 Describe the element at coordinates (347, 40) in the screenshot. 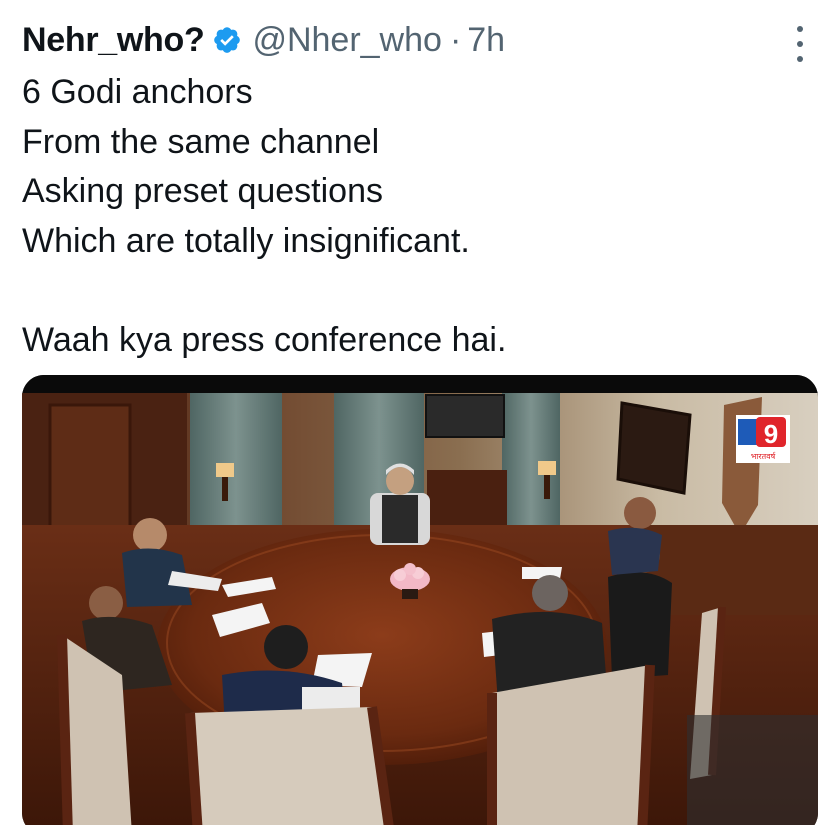

I see `author-handle: @Nher_who` at that location.